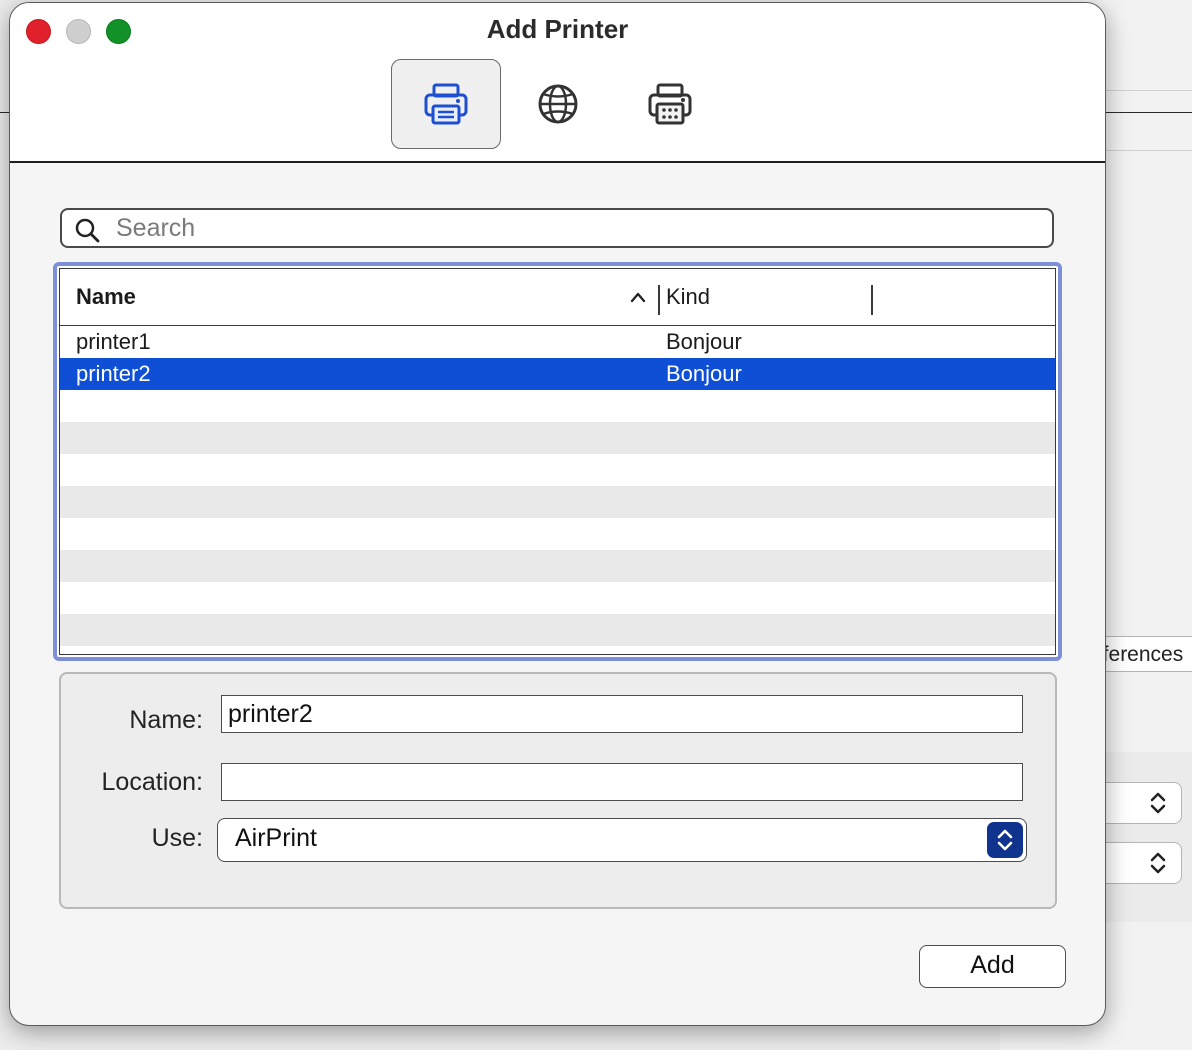 The image size is (1192, 1050). I want to click on name-field, so click(622, 714).